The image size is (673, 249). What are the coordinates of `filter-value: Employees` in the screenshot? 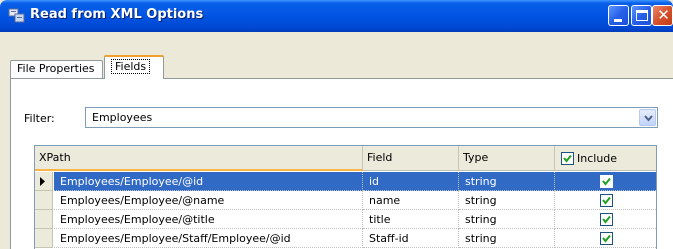 It's located at (122, 117).